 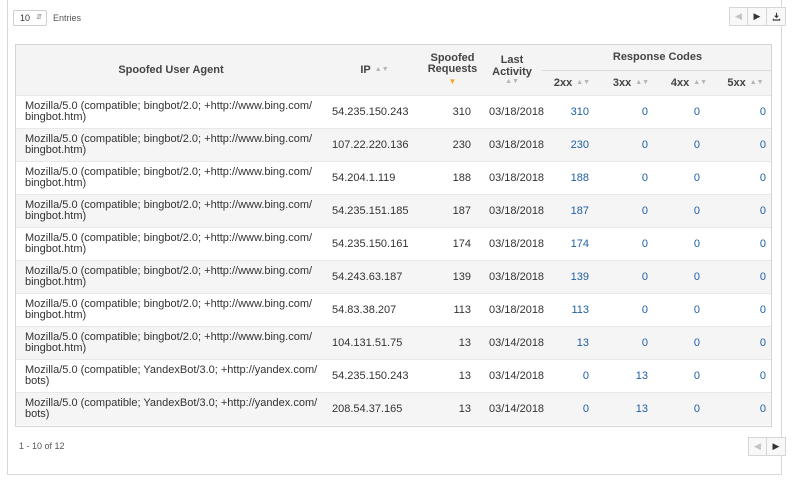 What do you see at coordinates (452, 375) in the screenshot?
I see `cell-requests: 13` at bounding box center [452, 375].